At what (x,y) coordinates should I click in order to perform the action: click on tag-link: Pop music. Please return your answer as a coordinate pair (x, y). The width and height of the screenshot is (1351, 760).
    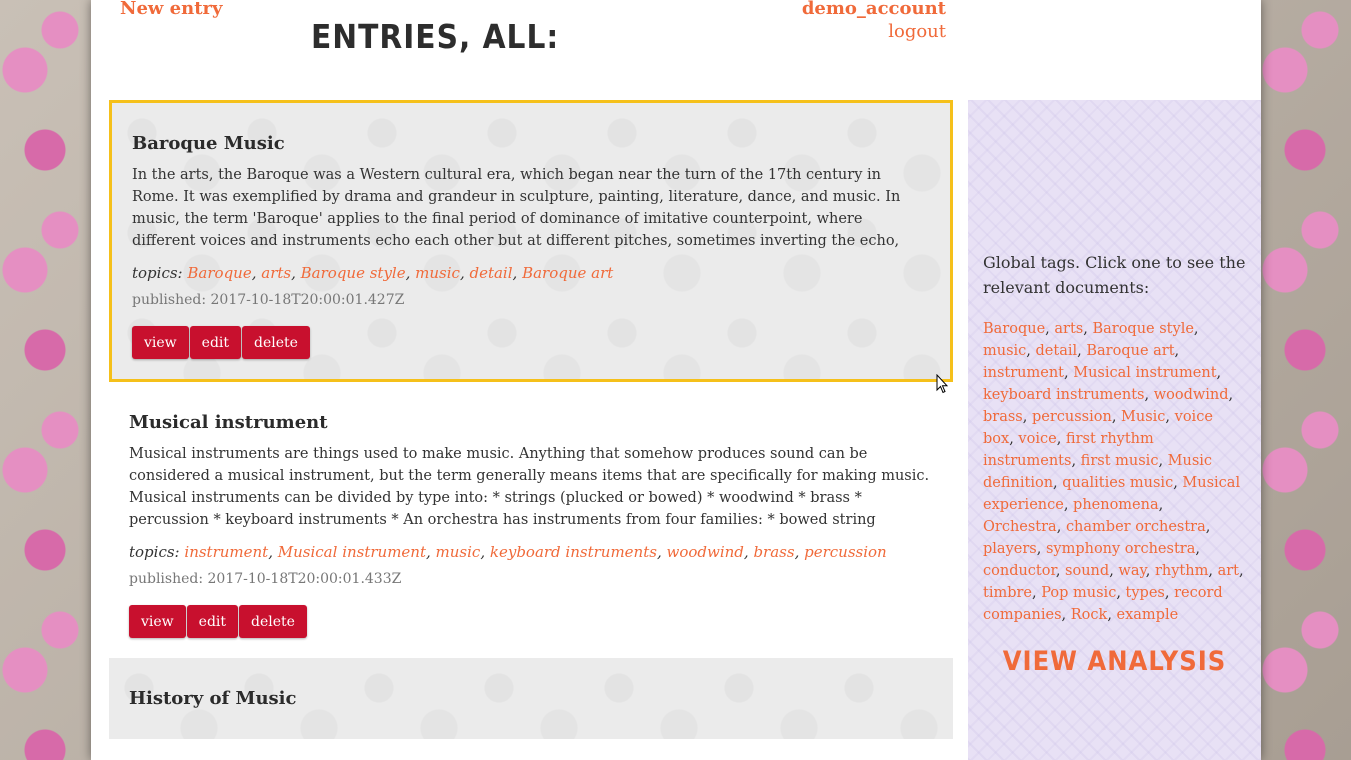
    Looking at the image, I should click on (1078, 593).